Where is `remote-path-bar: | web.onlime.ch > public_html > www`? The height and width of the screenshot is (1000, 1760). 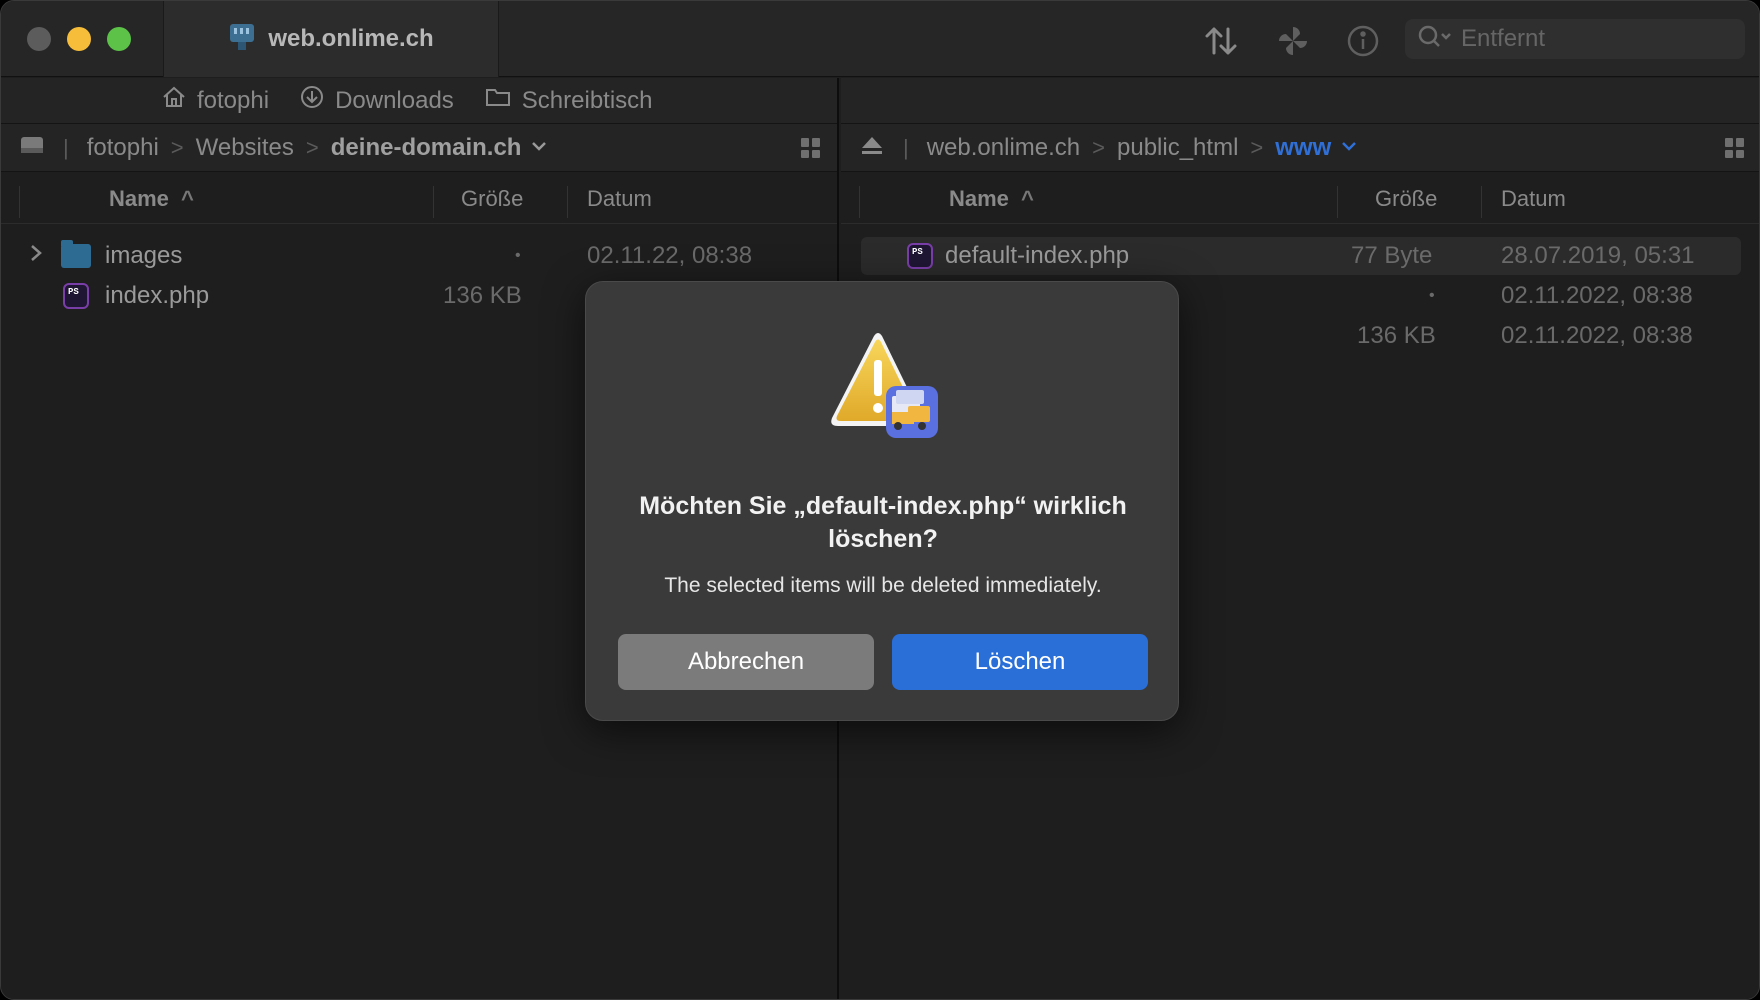 remote-path-bar: | web.onlime.ch > public_html > www is located at coordinates (1300, 148).